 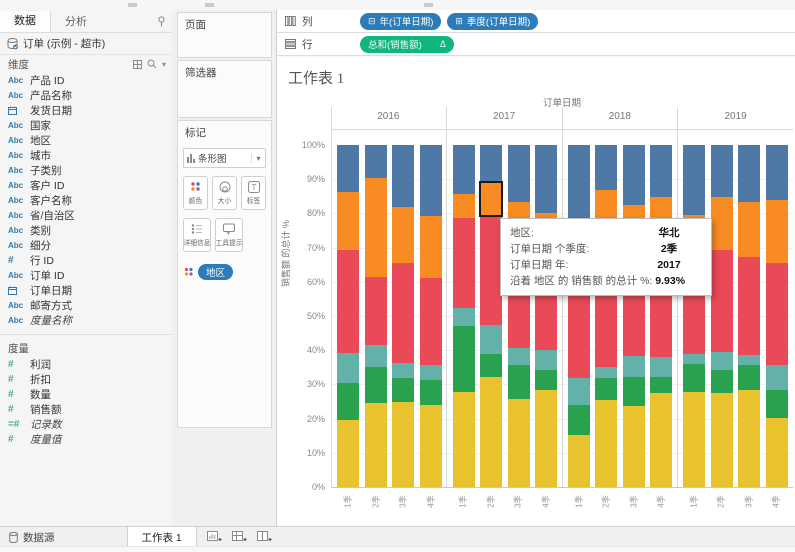 What do you see at coordinates (216, 272) in the screenshot?
I see `color-pill-region: 地区` at bounding box center [216, 272].